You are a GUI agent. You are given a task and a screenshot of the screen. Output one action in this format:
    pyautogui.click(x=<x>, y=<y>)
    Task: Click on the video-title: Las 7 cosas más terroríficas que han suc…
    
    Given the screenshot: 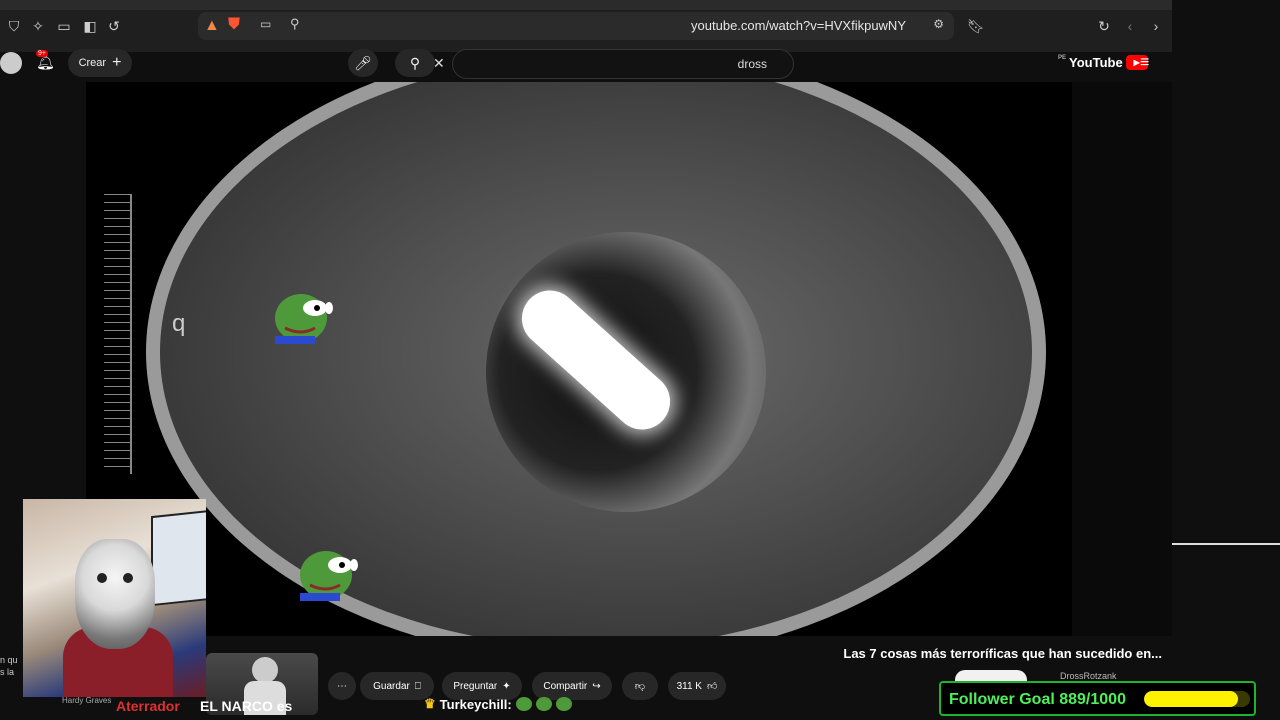 What is the action you would take?
    pyautogui.click(x=1002, y=653)
    